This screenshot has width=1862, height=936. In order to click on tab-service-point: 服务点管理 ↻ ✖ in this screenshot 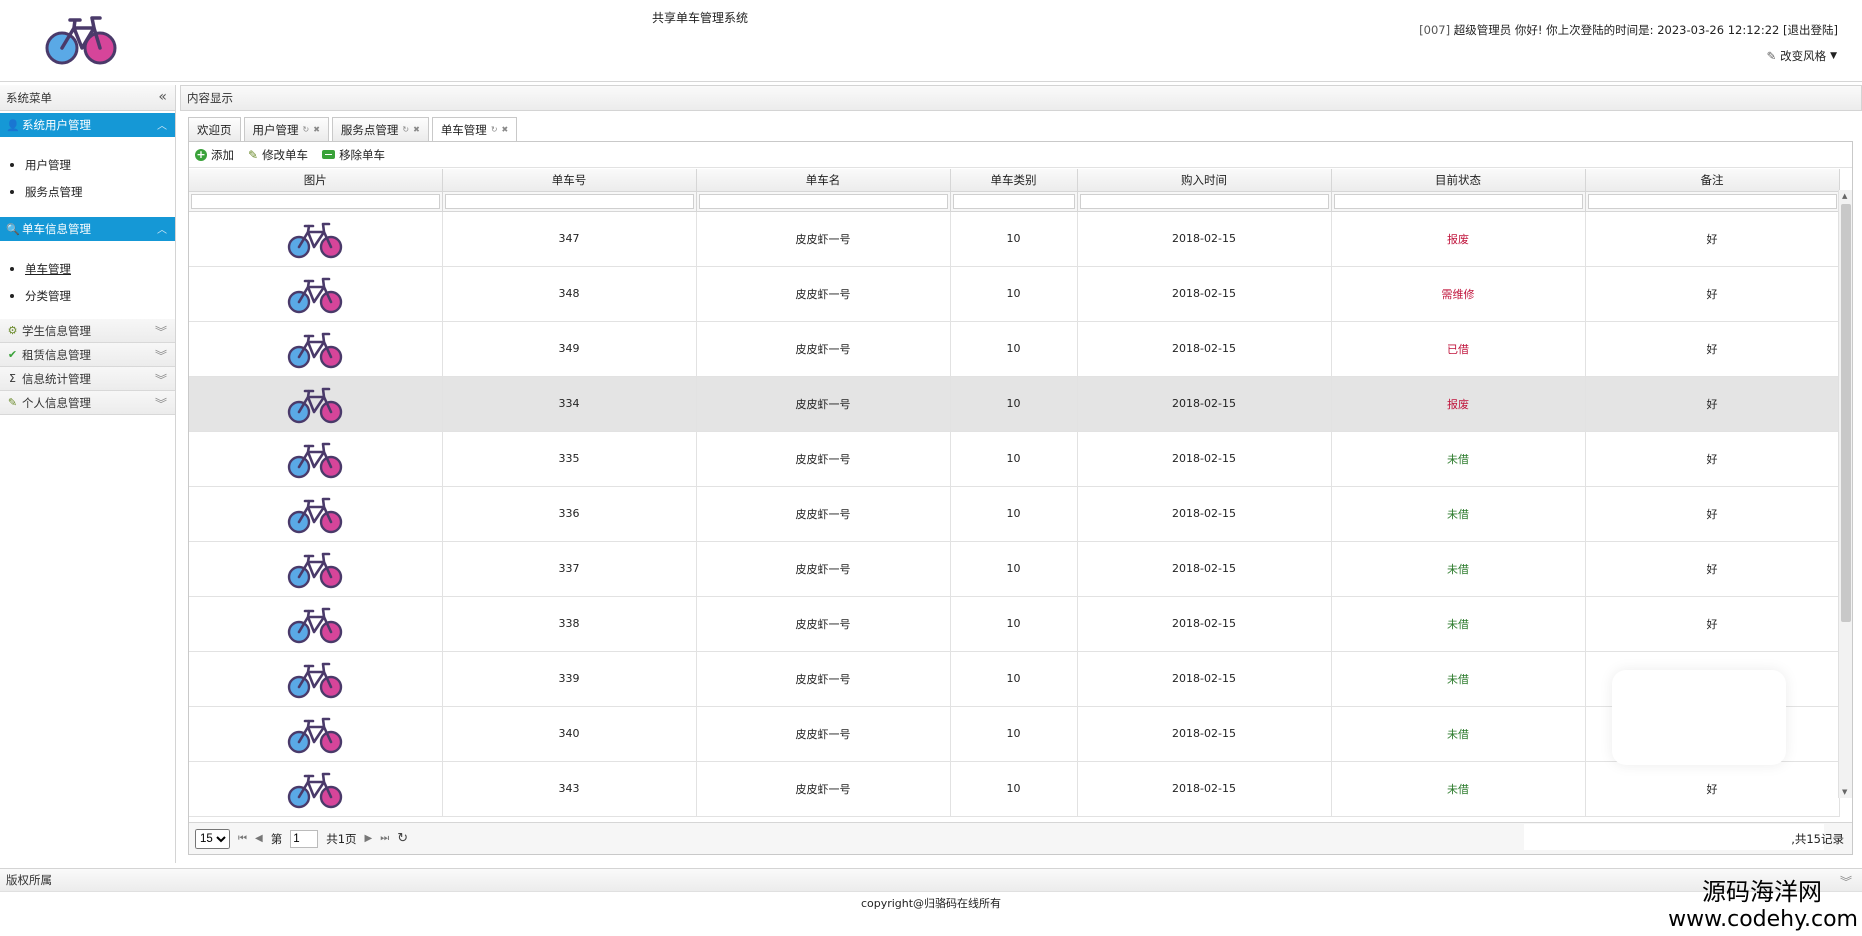, I will do `click(380, 129)`.